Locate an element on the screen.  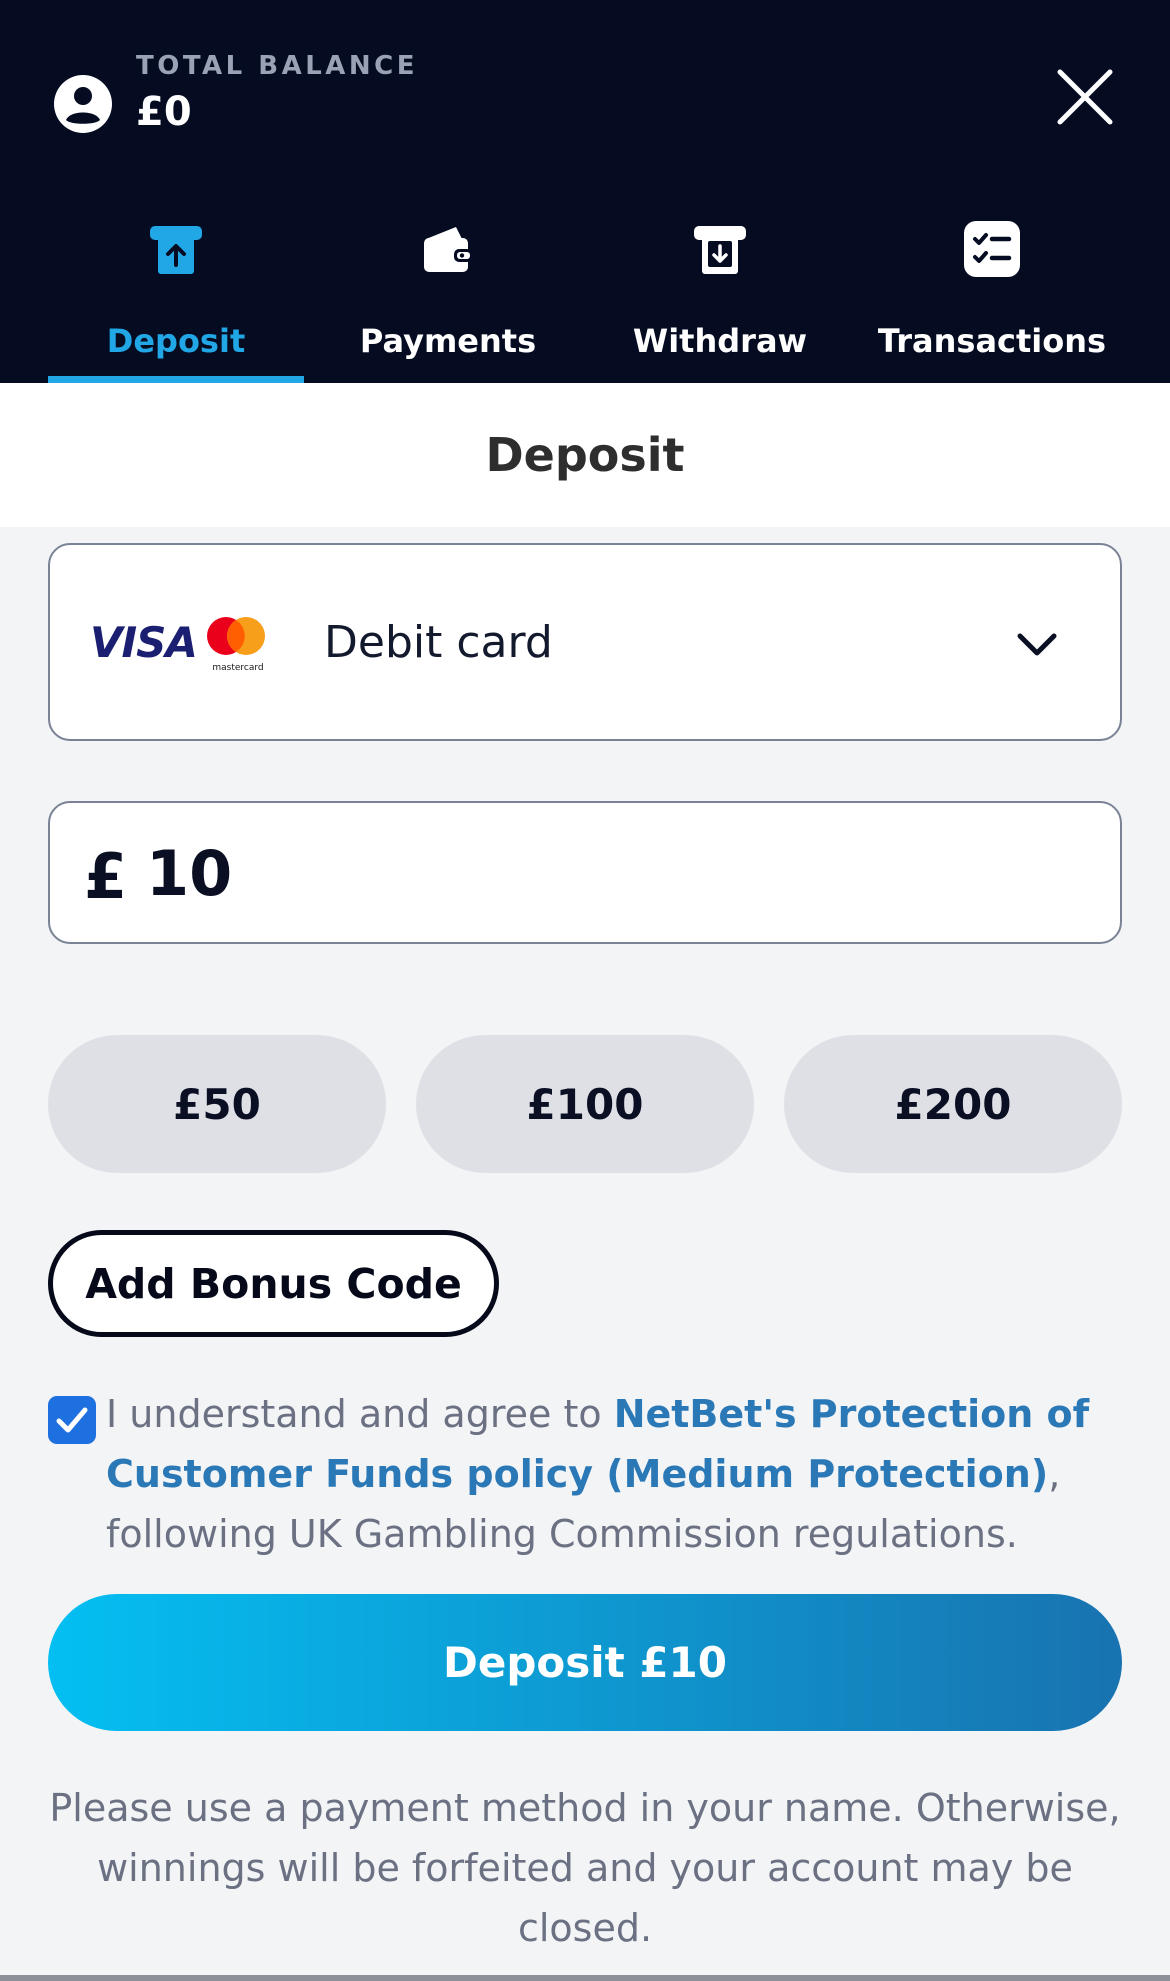
balance-value: £0 is located at coordinates (164, 112).